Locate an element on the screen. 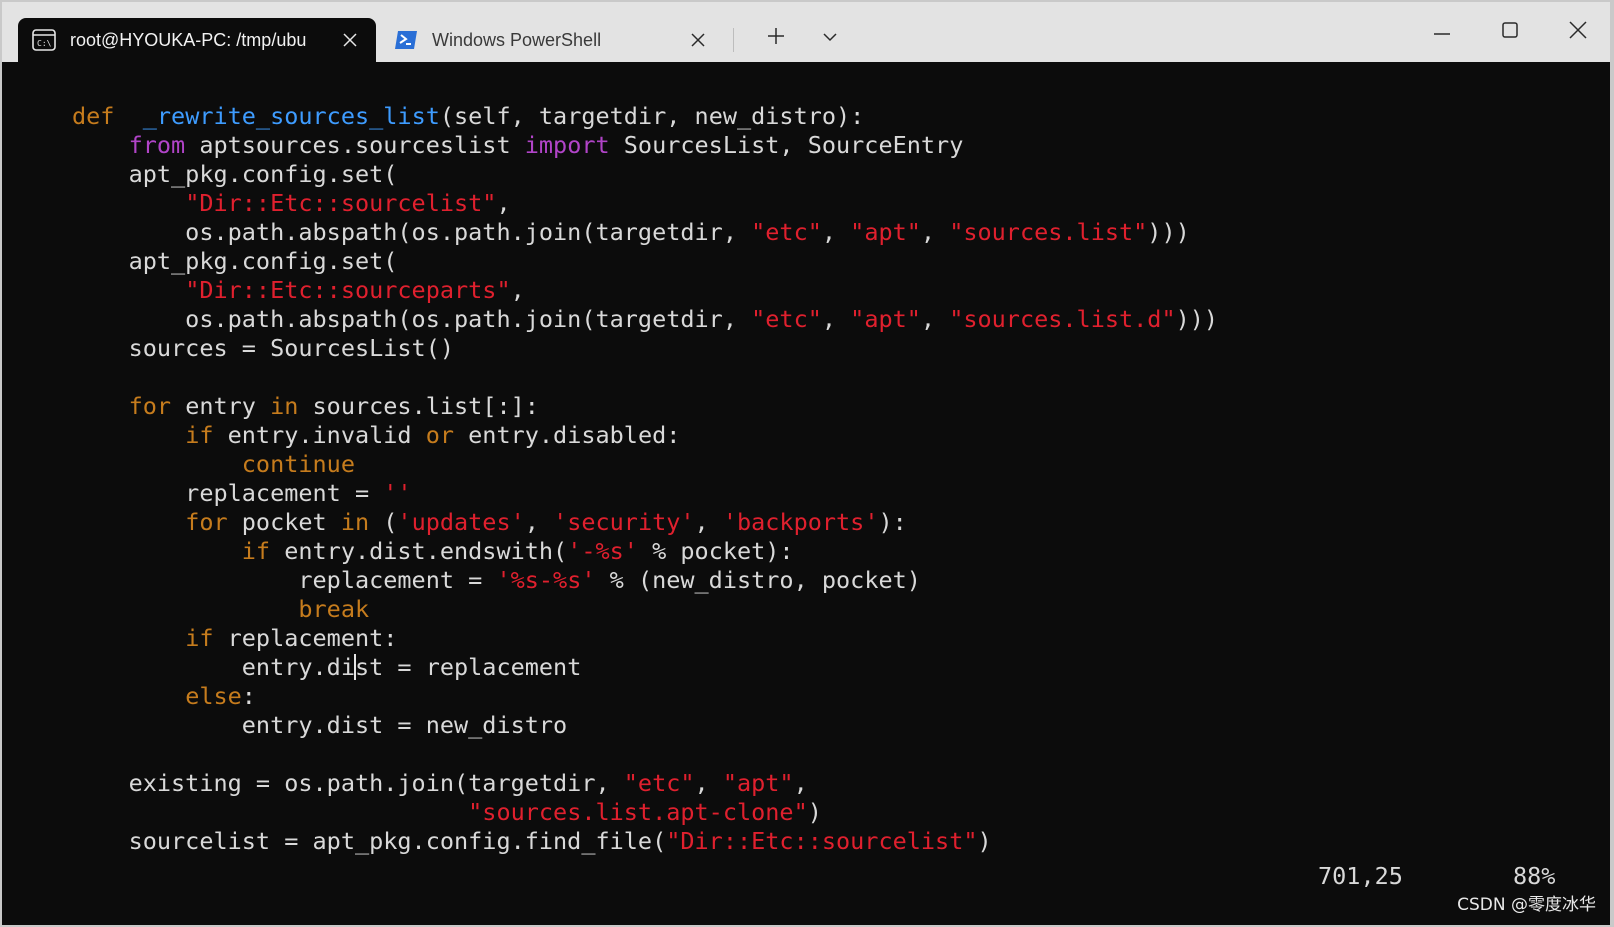 The image size is (1614, 927). code-token: 'updates' is located at coordinates (461, 522).